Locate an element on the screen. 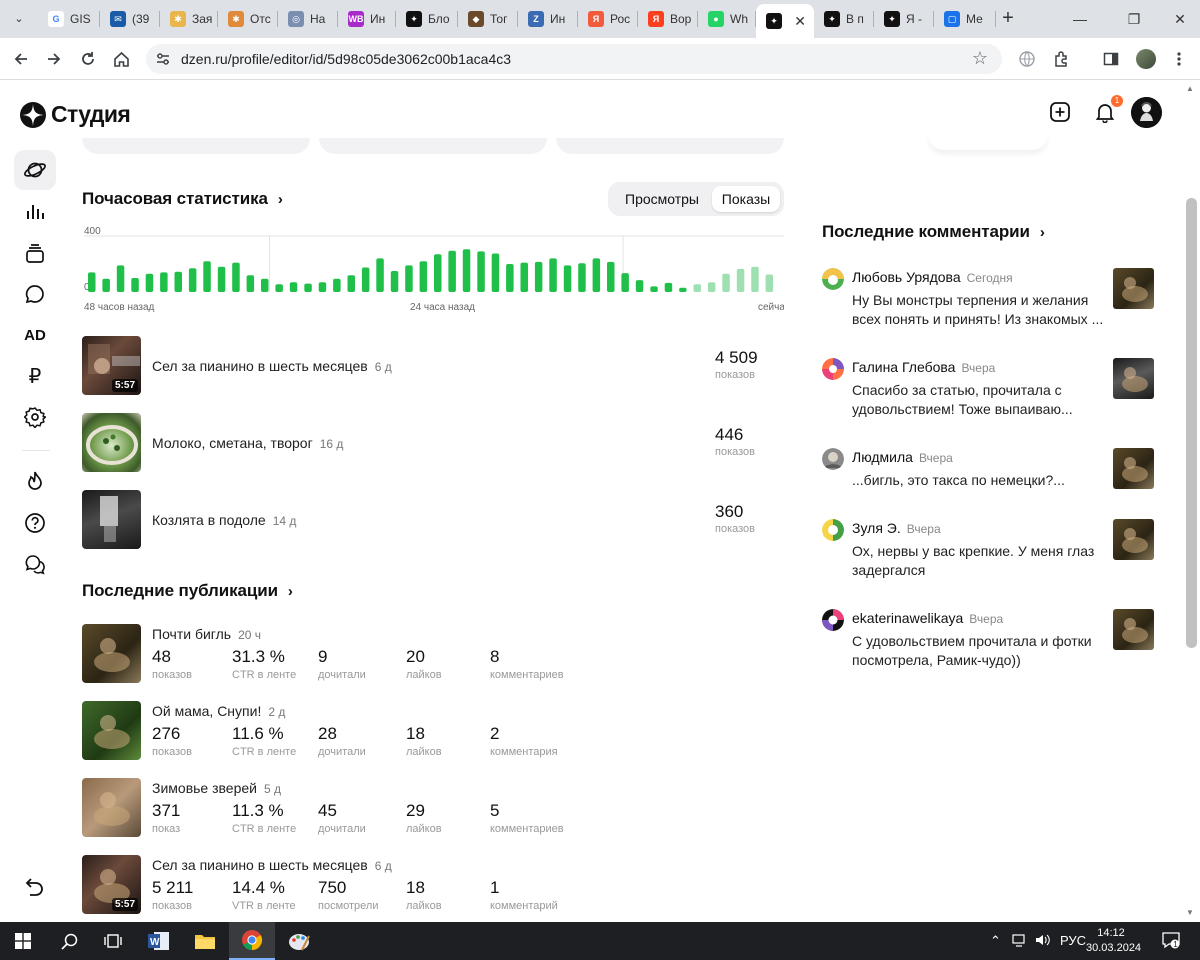  minimize-button: — is located at coordinates (1080, 19).